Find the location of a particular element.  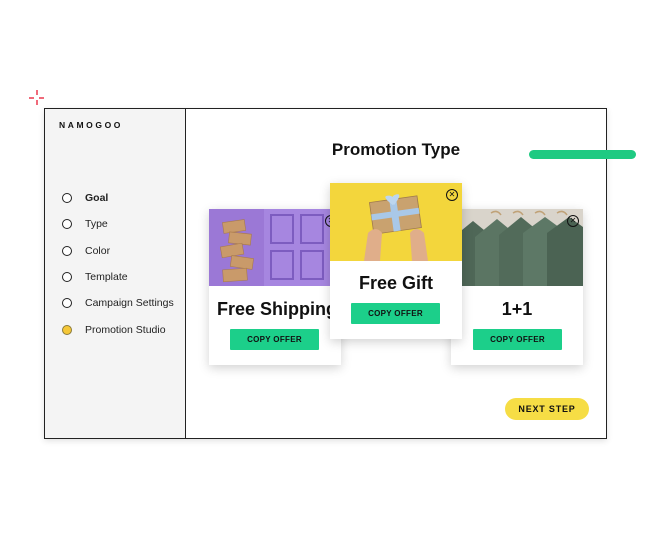

decorative-accent-bar is located at coordinates (582, 154).